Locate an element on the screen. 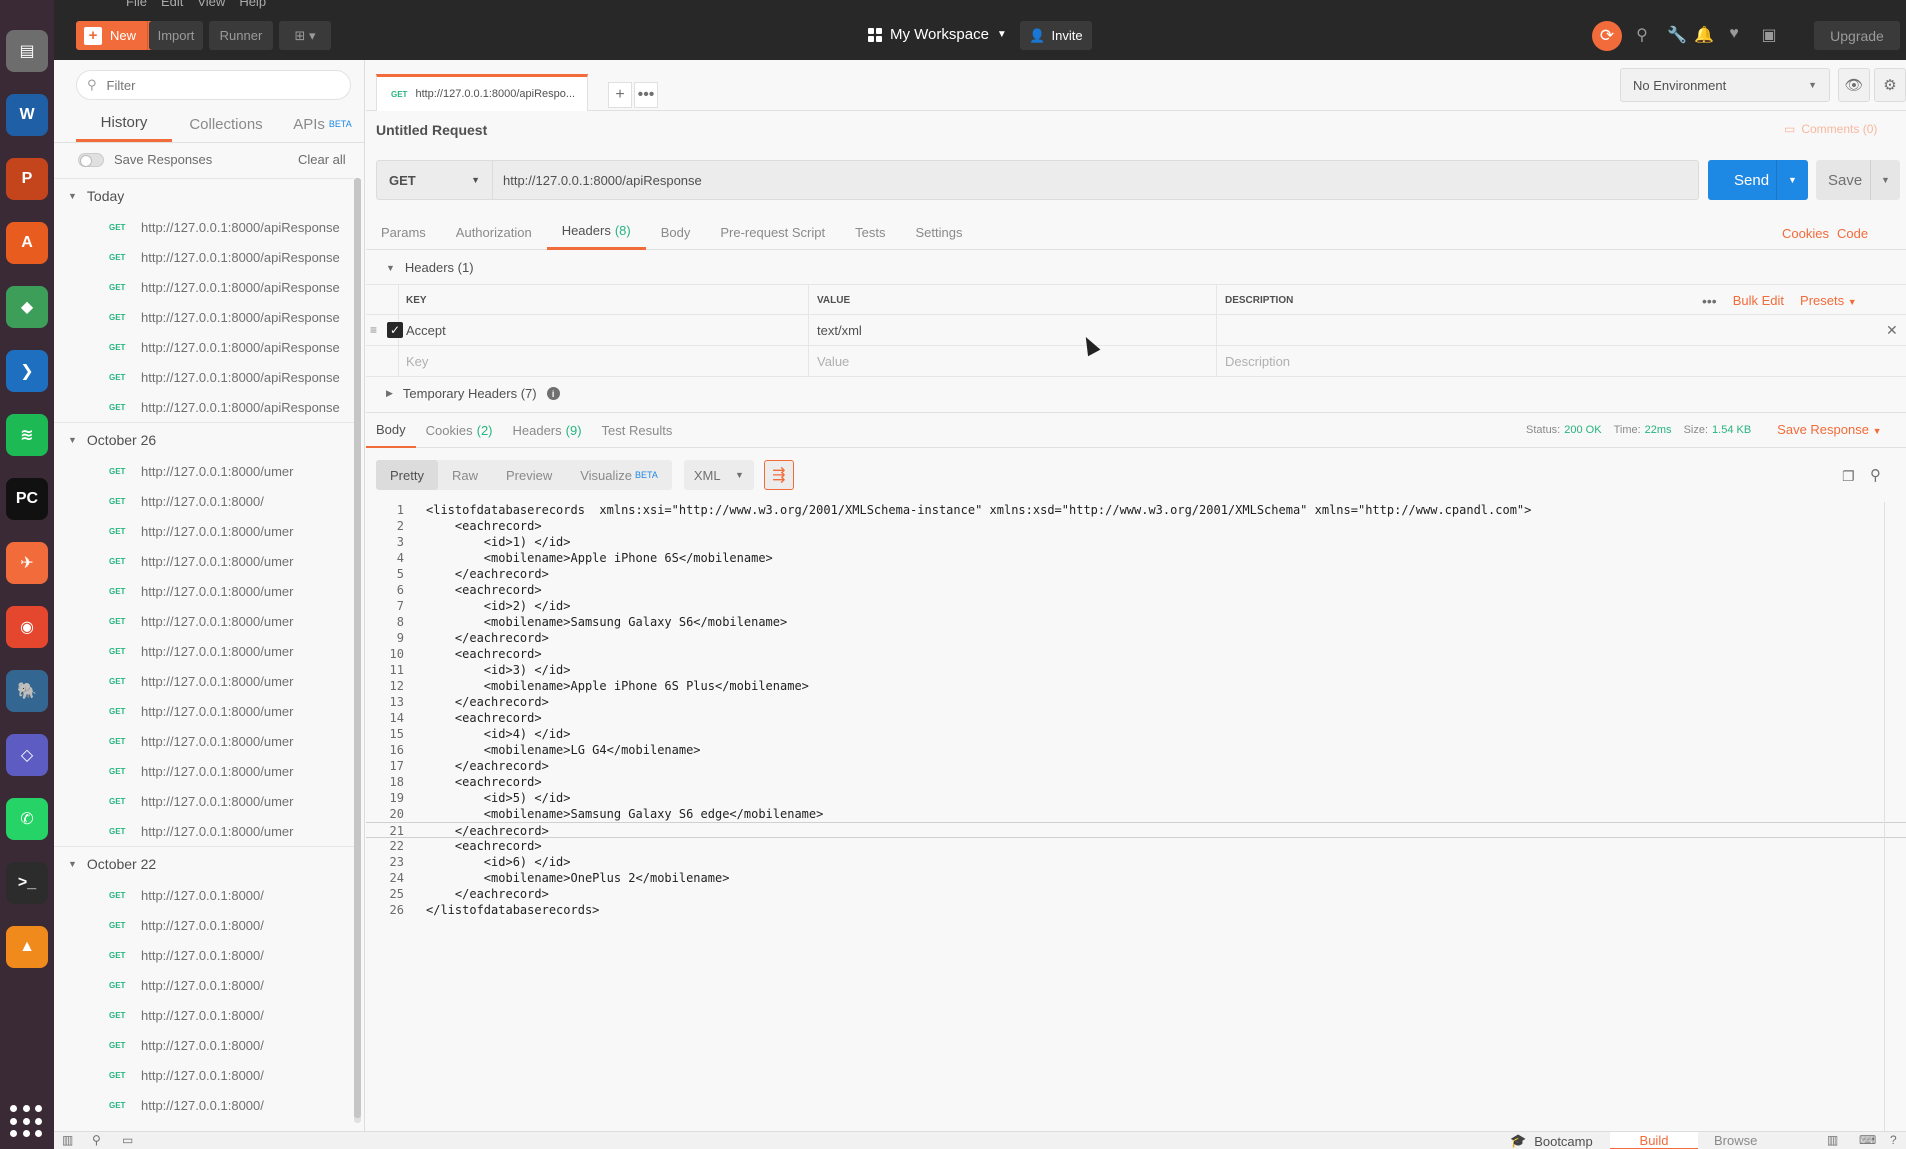 This screenshot has height=1149, width=1906. time-value: 22ms is located at coordinates (1658, 430).